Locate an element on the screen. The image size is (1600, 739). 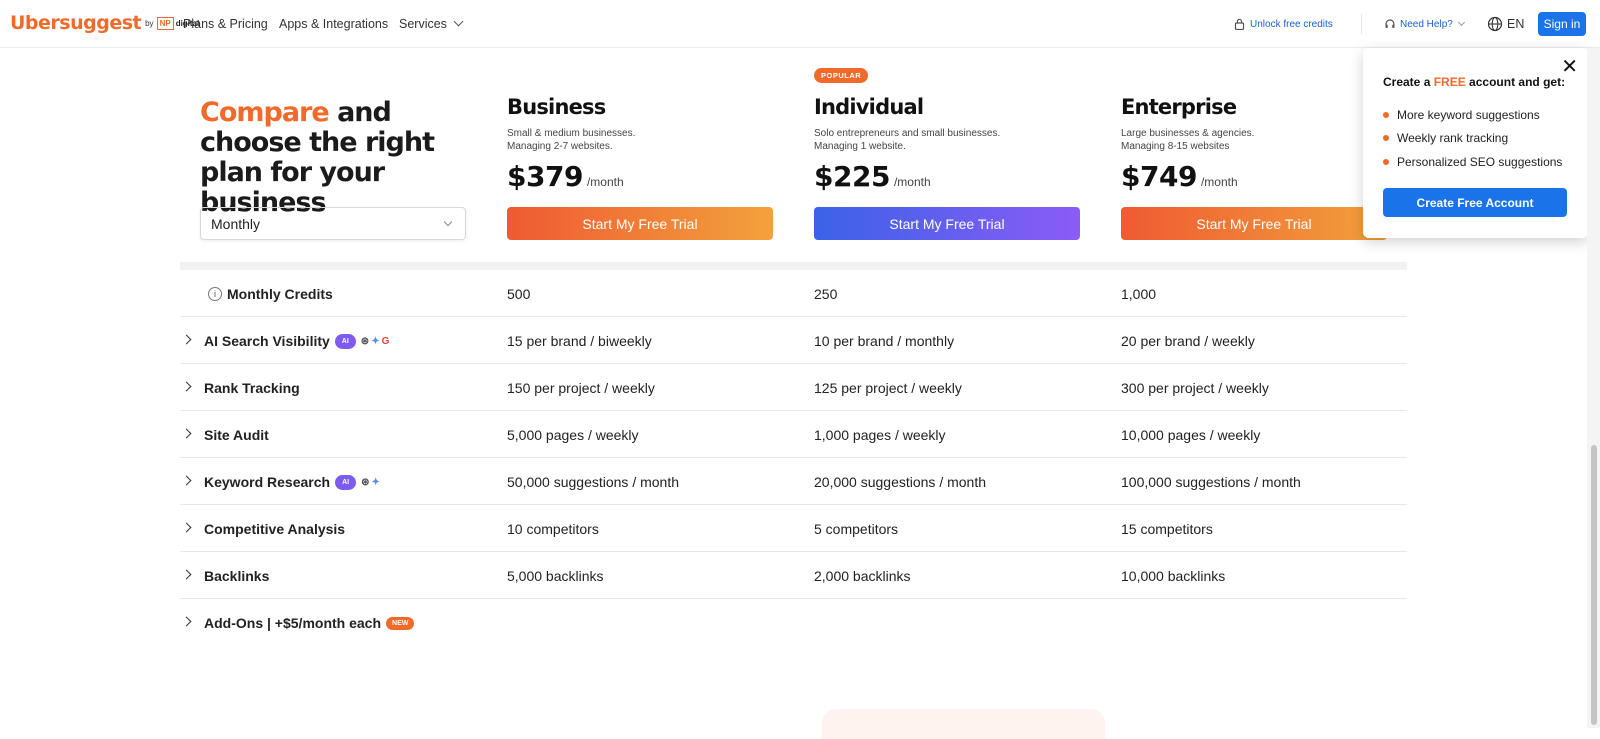
feature-label-text: Add-Ons | +$5/month each is located at coordinates (293, 623).